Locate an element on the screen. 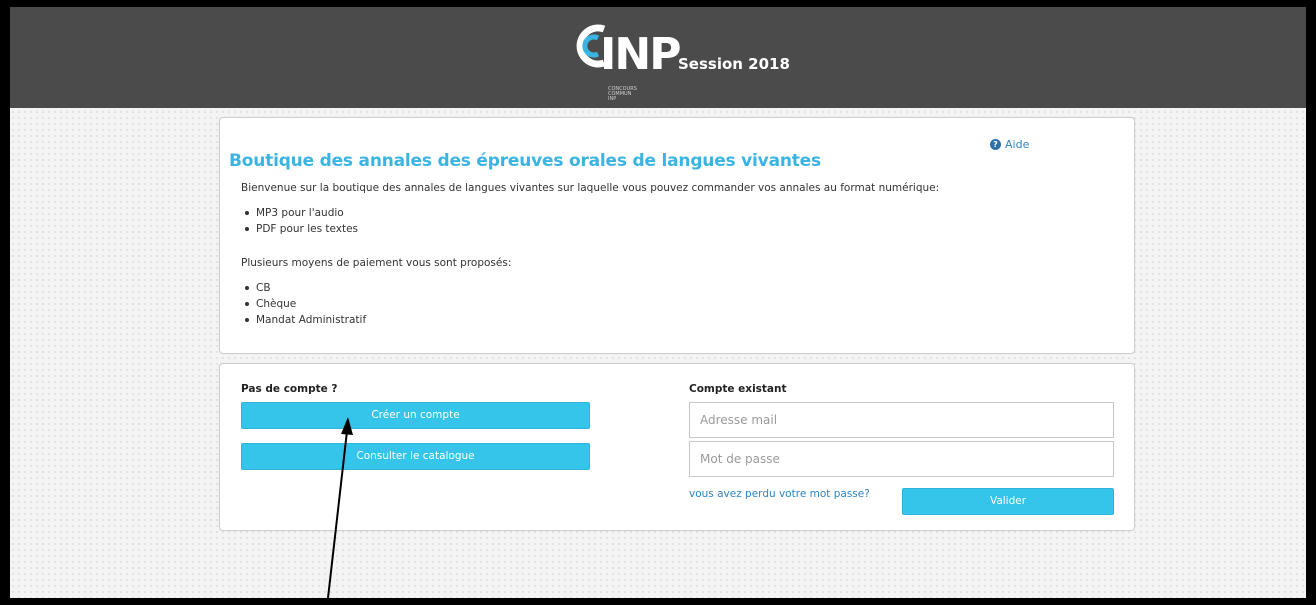 This screenshot has width=1316, height=605. help-link: ? Aide is located at coordinates (1009, 144).